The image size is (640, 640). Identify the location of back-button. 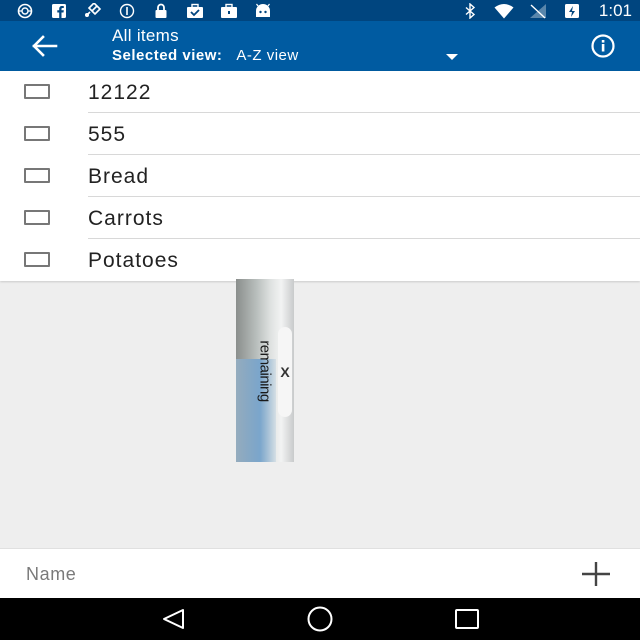
(44, 46).